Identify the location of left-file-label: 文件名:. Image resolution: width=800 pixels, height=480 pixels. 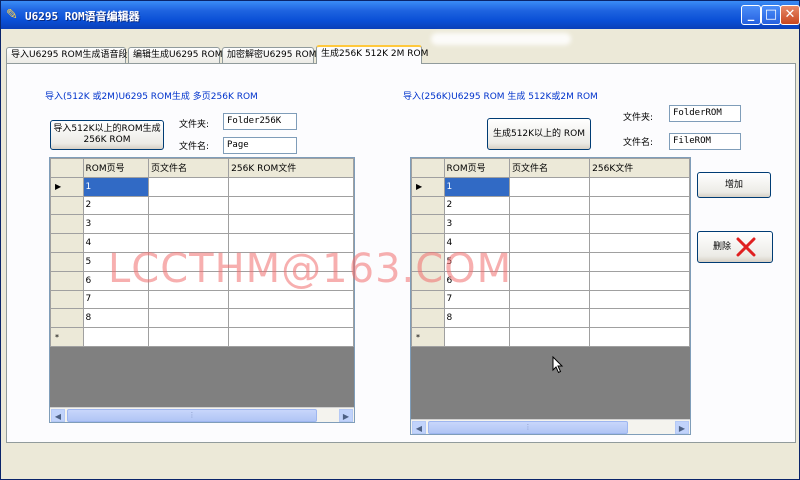
(194, 147).